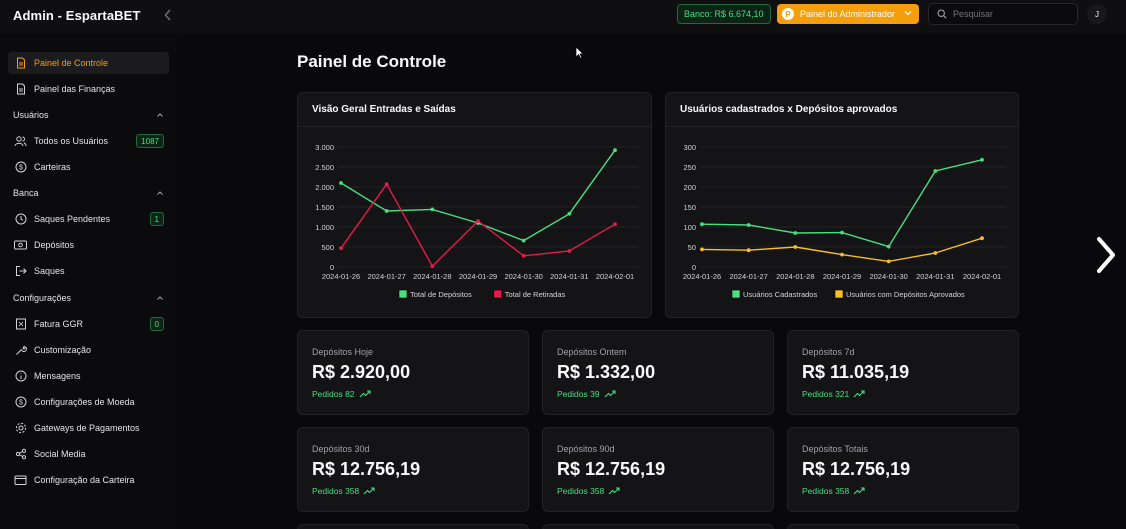 This screenshot has height=529, width=1126. Describe the element at coordinates (75, 89) in the screenshot. I see `sidebar-item-label: Painel das Finanças` at that location.